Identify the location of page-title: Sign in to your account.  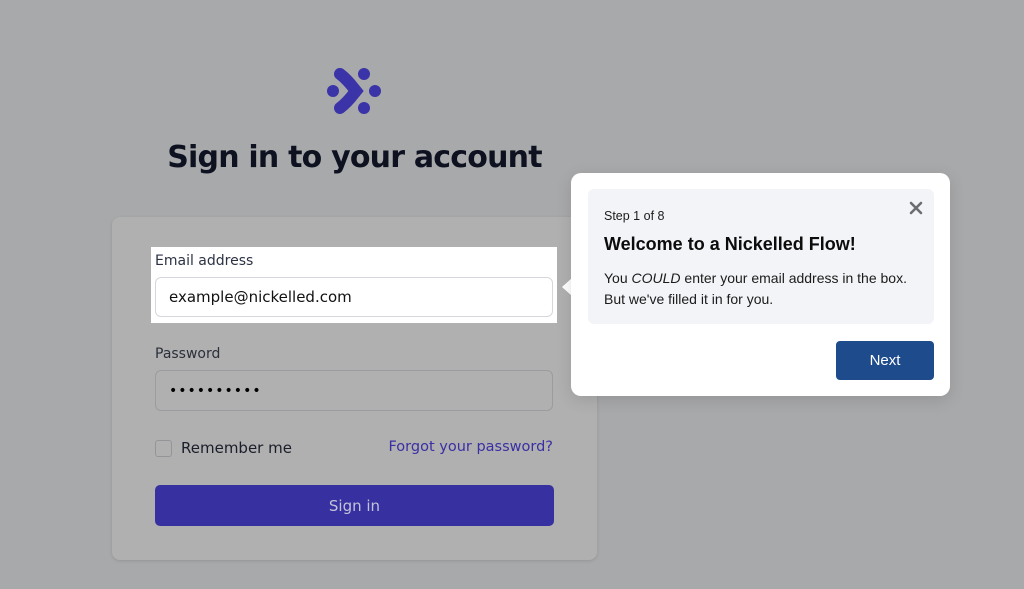
(354, 157).